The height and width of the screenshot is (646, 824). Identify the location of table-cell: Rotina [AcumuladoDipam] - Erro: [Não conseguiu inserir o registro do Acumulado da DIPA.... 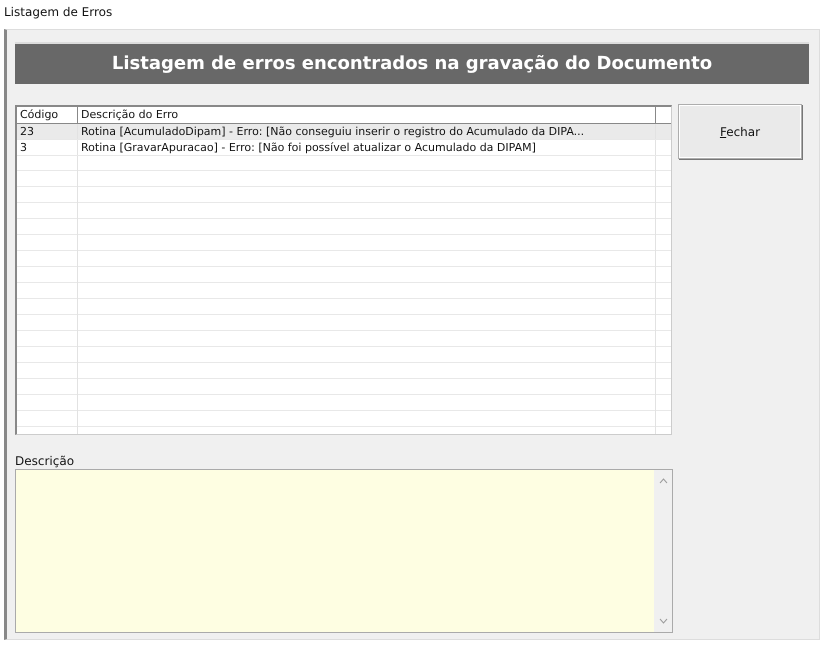
(367, 131).